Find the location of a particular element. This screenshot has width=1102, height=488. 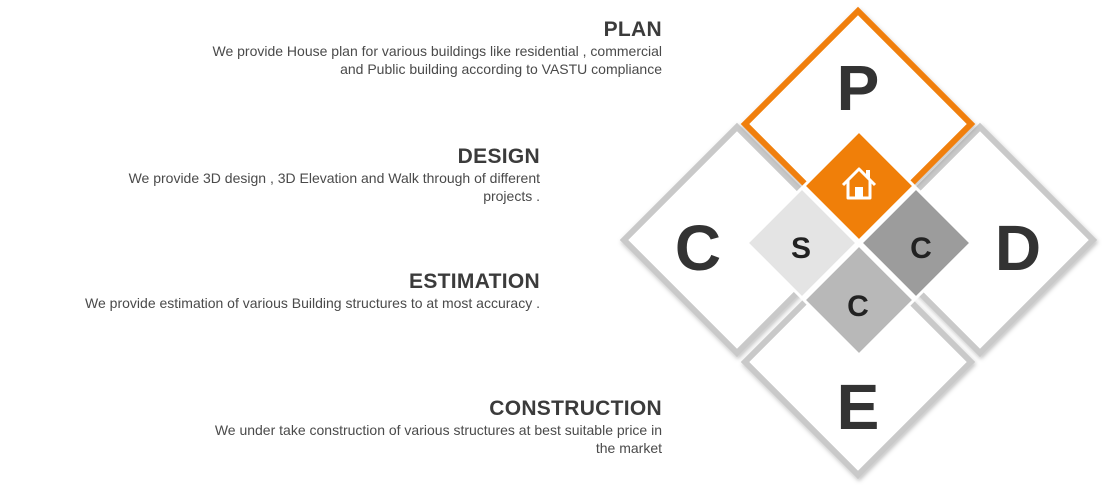

letter-s: S is located at coordinates (801, 248).